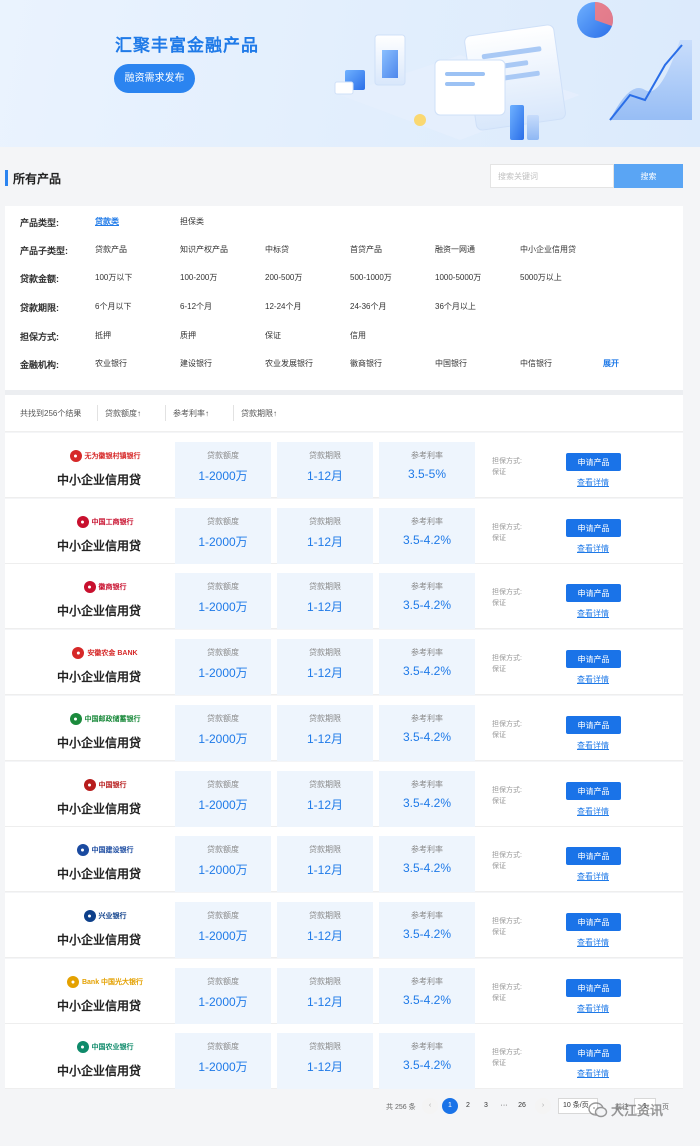 The width and height of the screenshot is (700, 1146). What do you see at coordinates (455, 249) in the screenshot?
I see `filter-option: 融资一网通` at bounding box center [455, 249].